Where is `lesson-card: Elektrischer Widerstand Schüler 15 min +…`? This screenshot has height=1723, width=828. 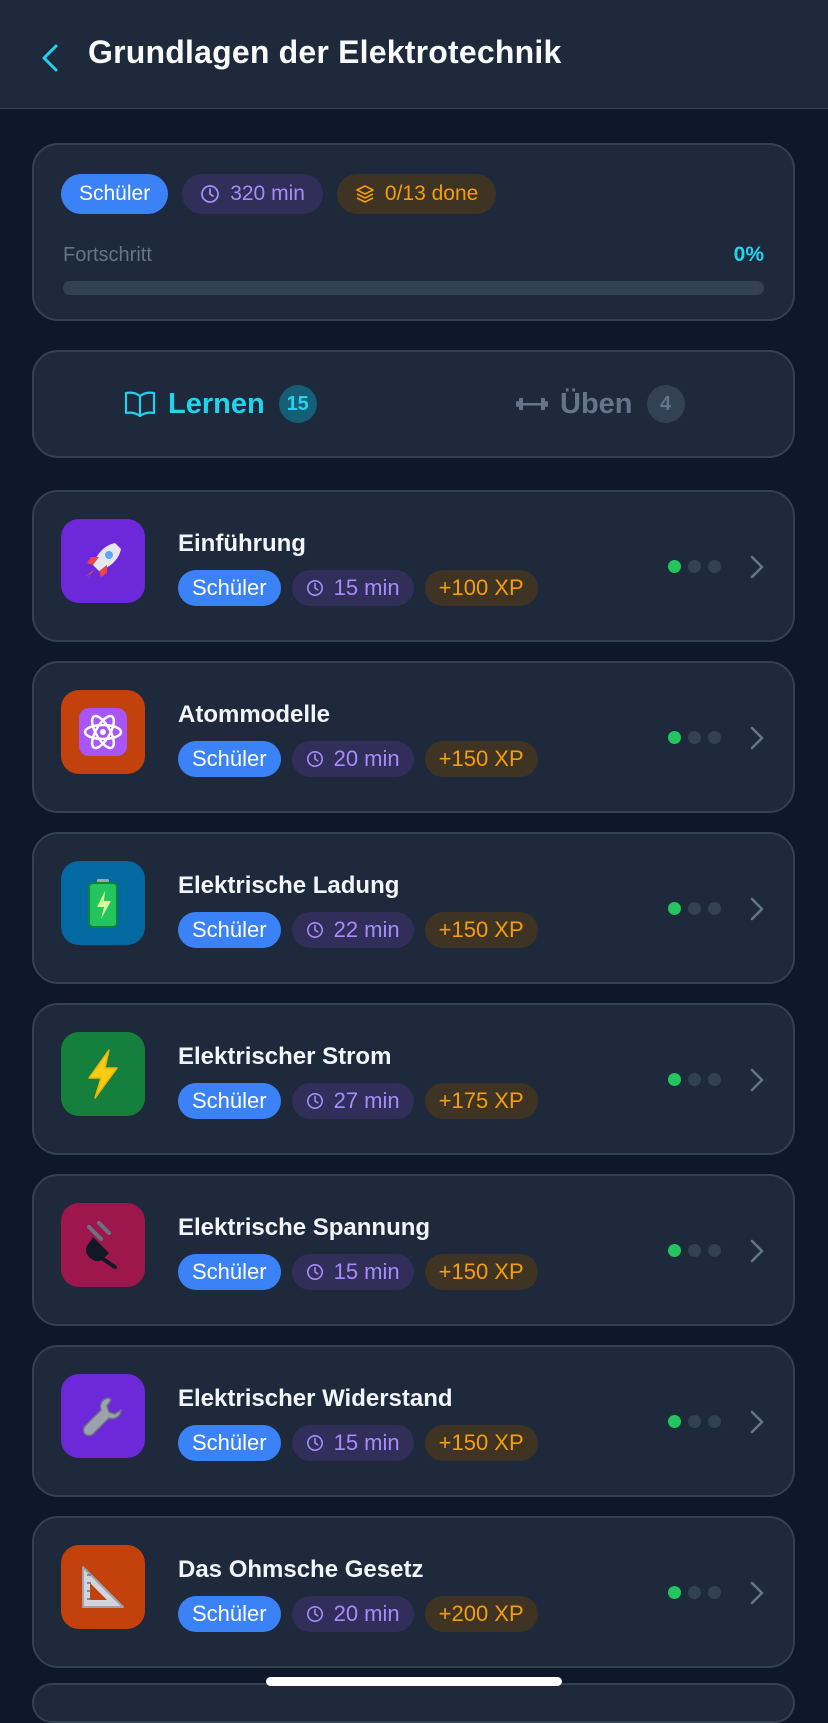
lesson-card: Elektrischer Widerstand Schüler 15 min +… is located at coordinates (413, 1421).